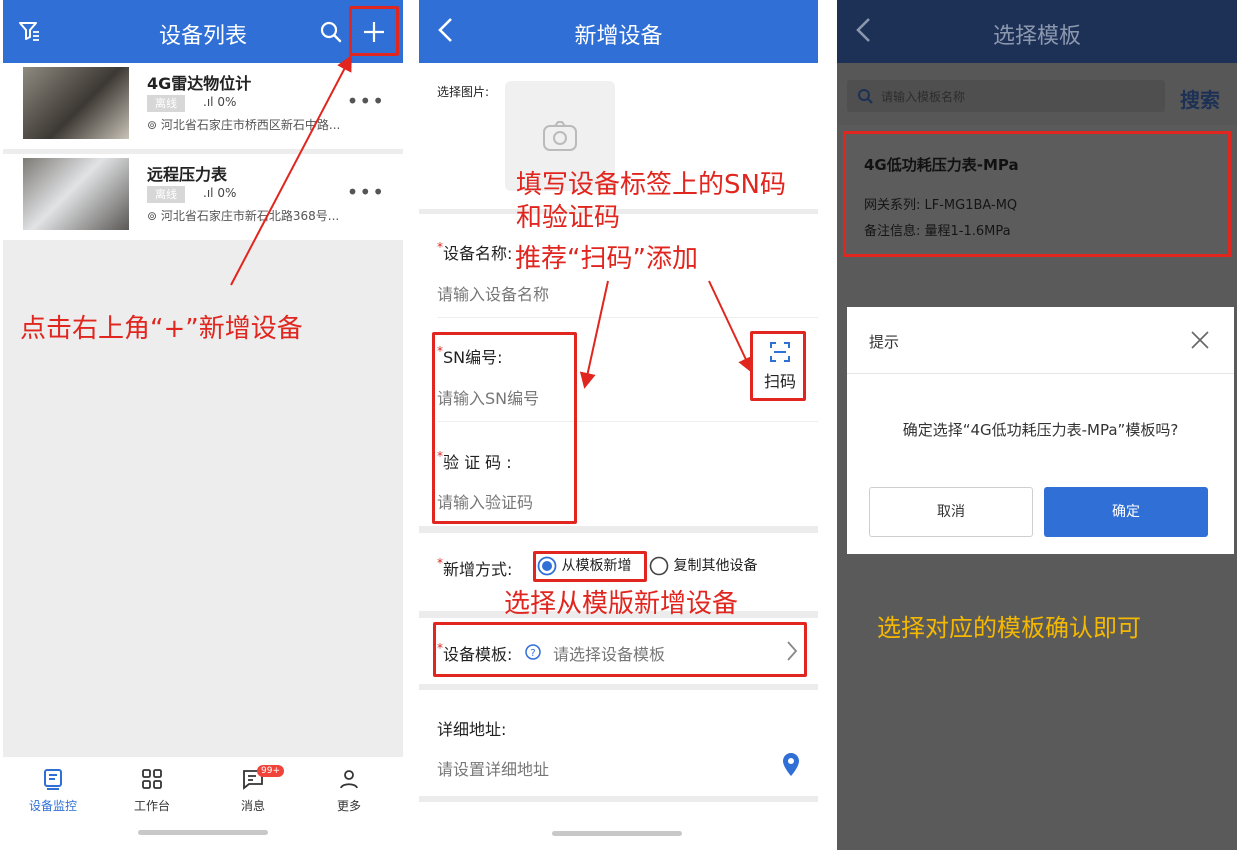 This screenshot has width=1241, height=850. I want to click on search-input: 请输入模板名称, so click(1006, 96).